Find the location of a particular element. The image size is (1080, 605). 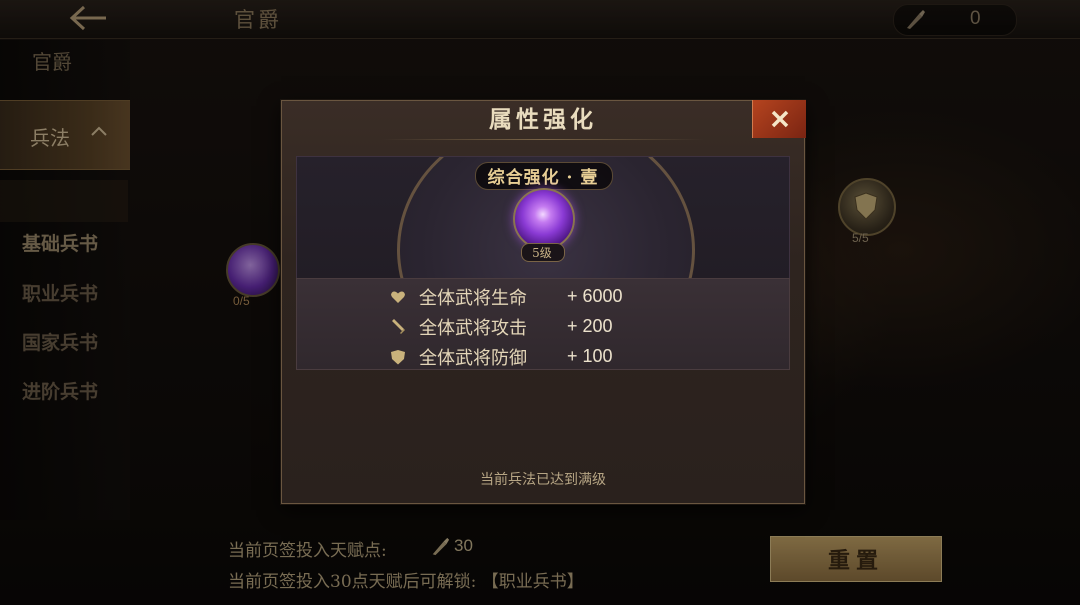

stat-row-hp: 全体武将生命 + 6000 is located at coordinates (543, 297).